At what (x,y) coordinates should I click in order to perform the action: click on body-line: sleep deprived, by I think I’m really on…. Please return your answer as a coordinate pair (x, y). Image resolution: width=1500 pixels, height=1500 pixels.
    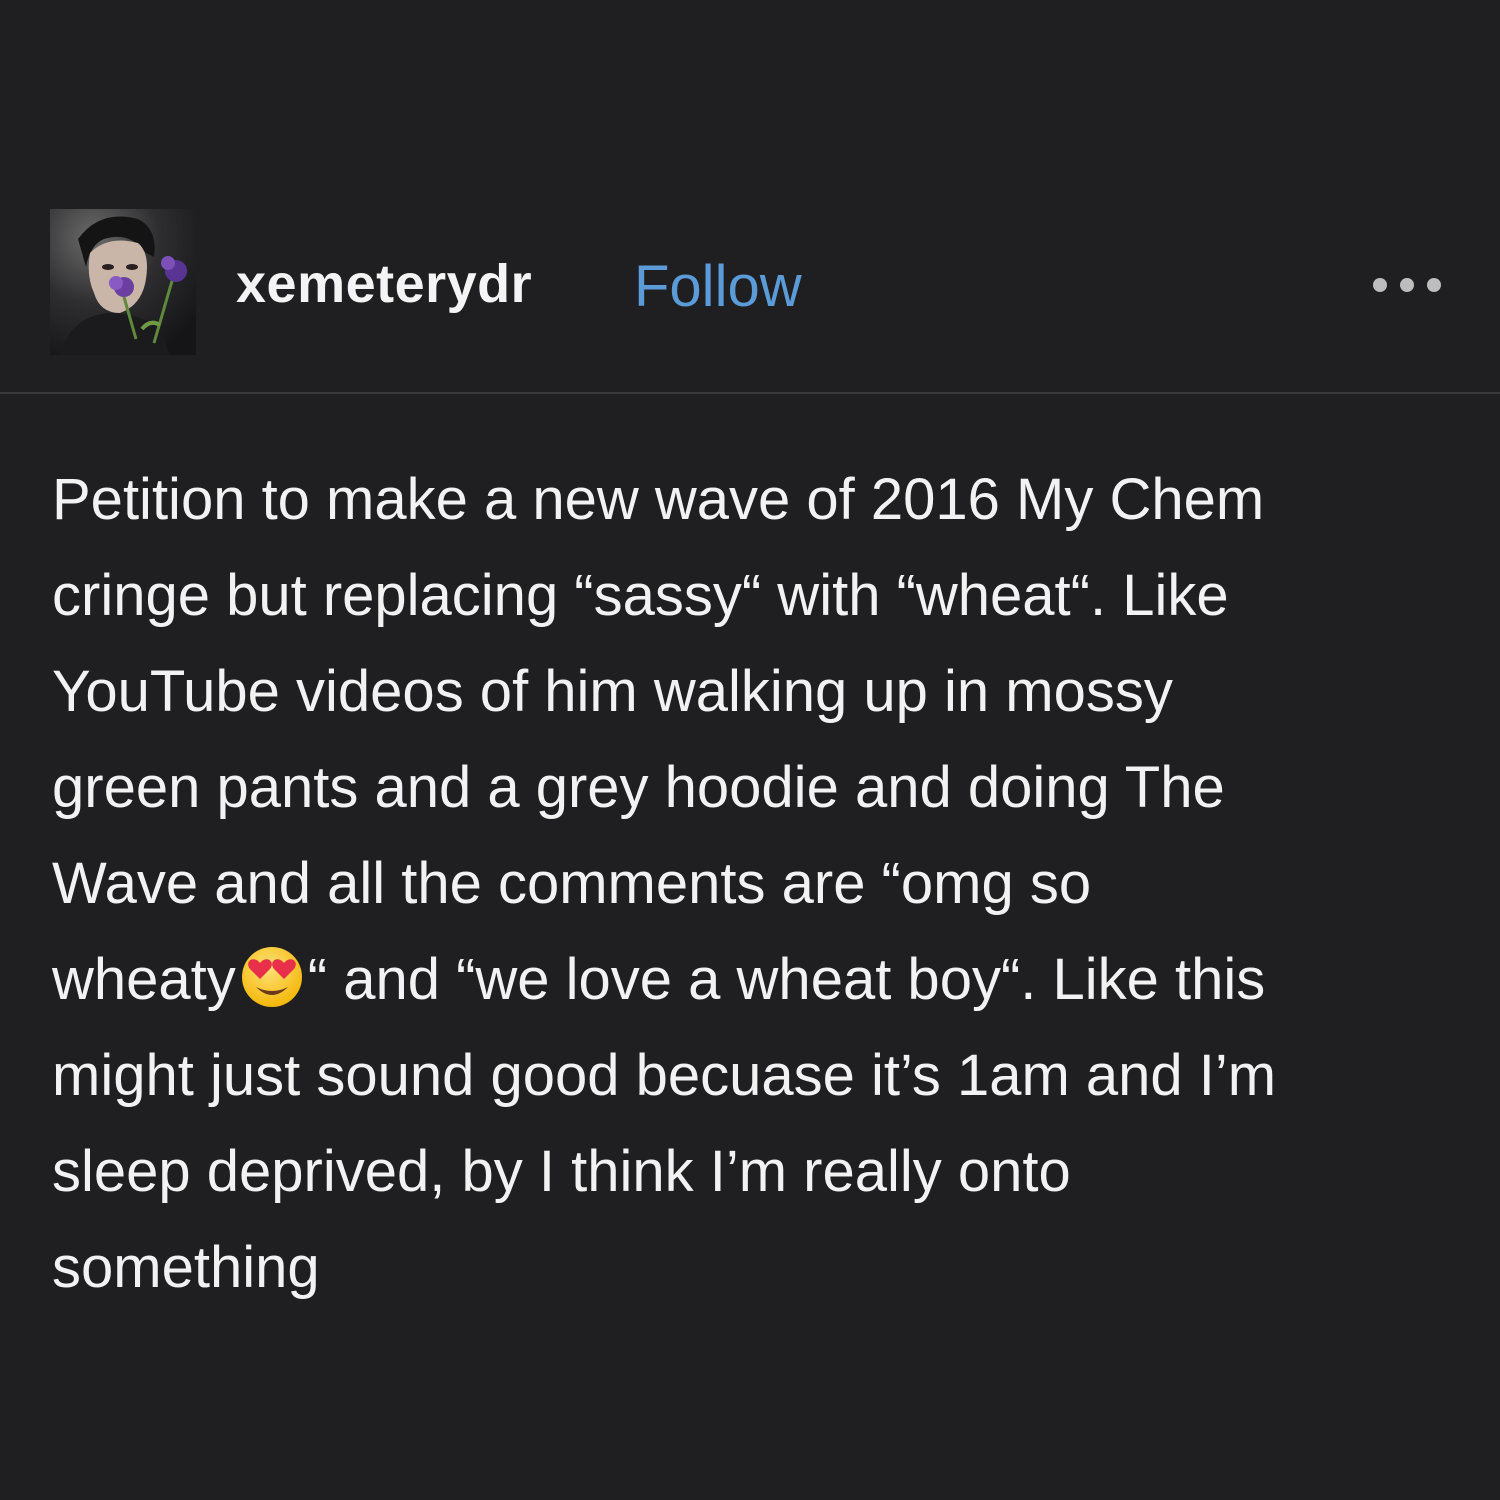
    Looking at the image, I should click on (561, 1171).